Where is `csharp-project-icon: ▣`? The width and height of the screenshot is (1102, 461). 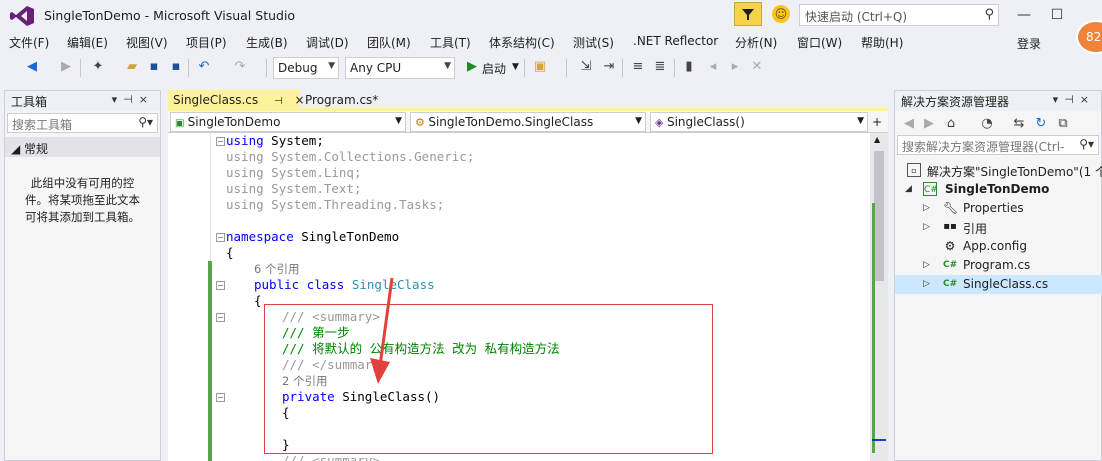 csharp-project-icon: ▣ is located at coordinates (181, 123).